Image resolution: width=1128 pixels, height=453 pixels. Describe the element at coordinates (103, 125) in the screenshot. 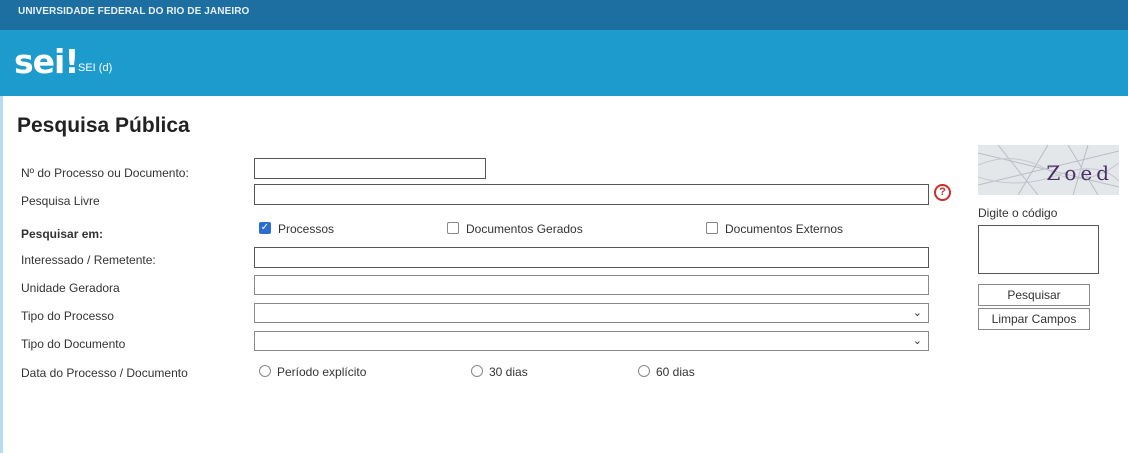

I see `page-title: Pesquisa Pública` at that location.